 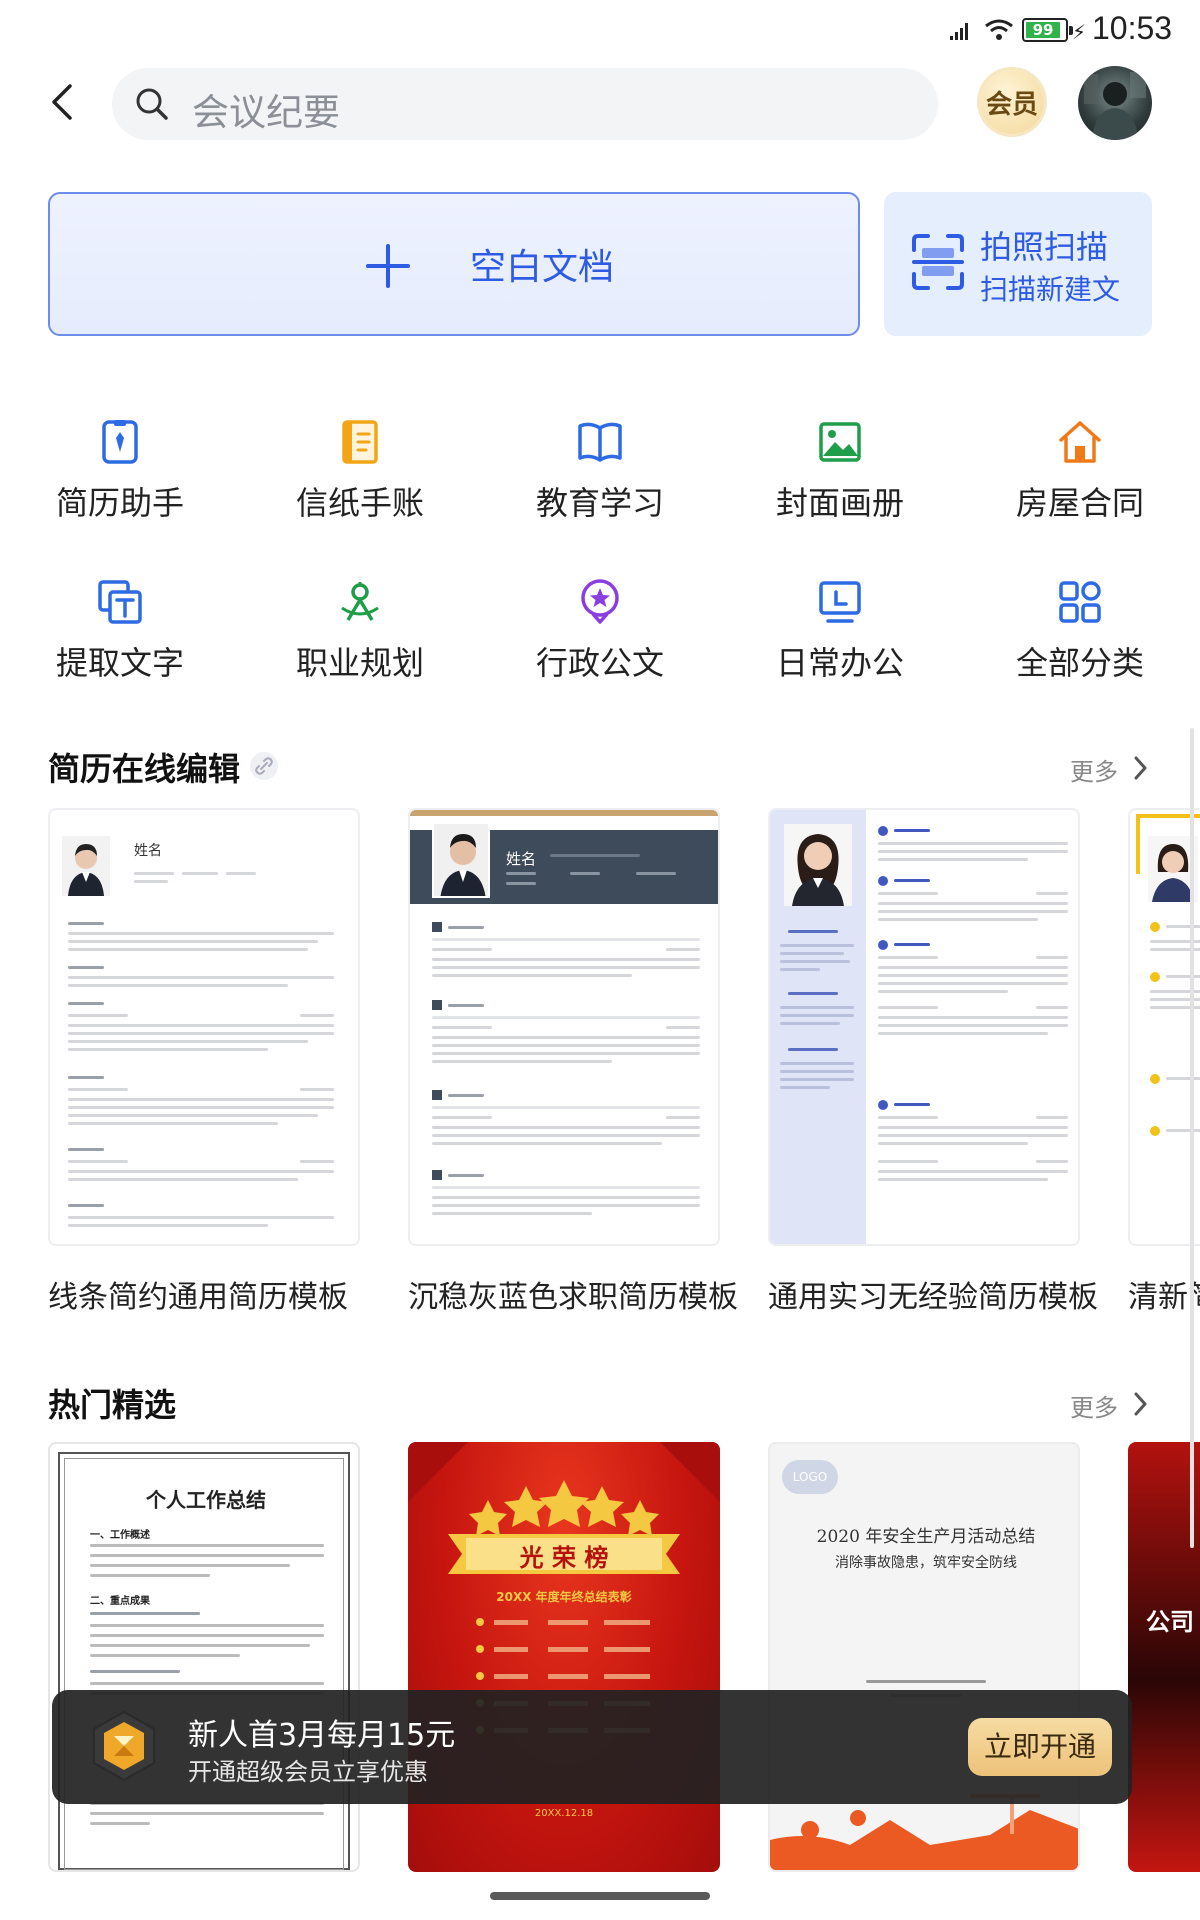 I want to click on category-cover-album: 封面画册, so click(x=840, y=488).